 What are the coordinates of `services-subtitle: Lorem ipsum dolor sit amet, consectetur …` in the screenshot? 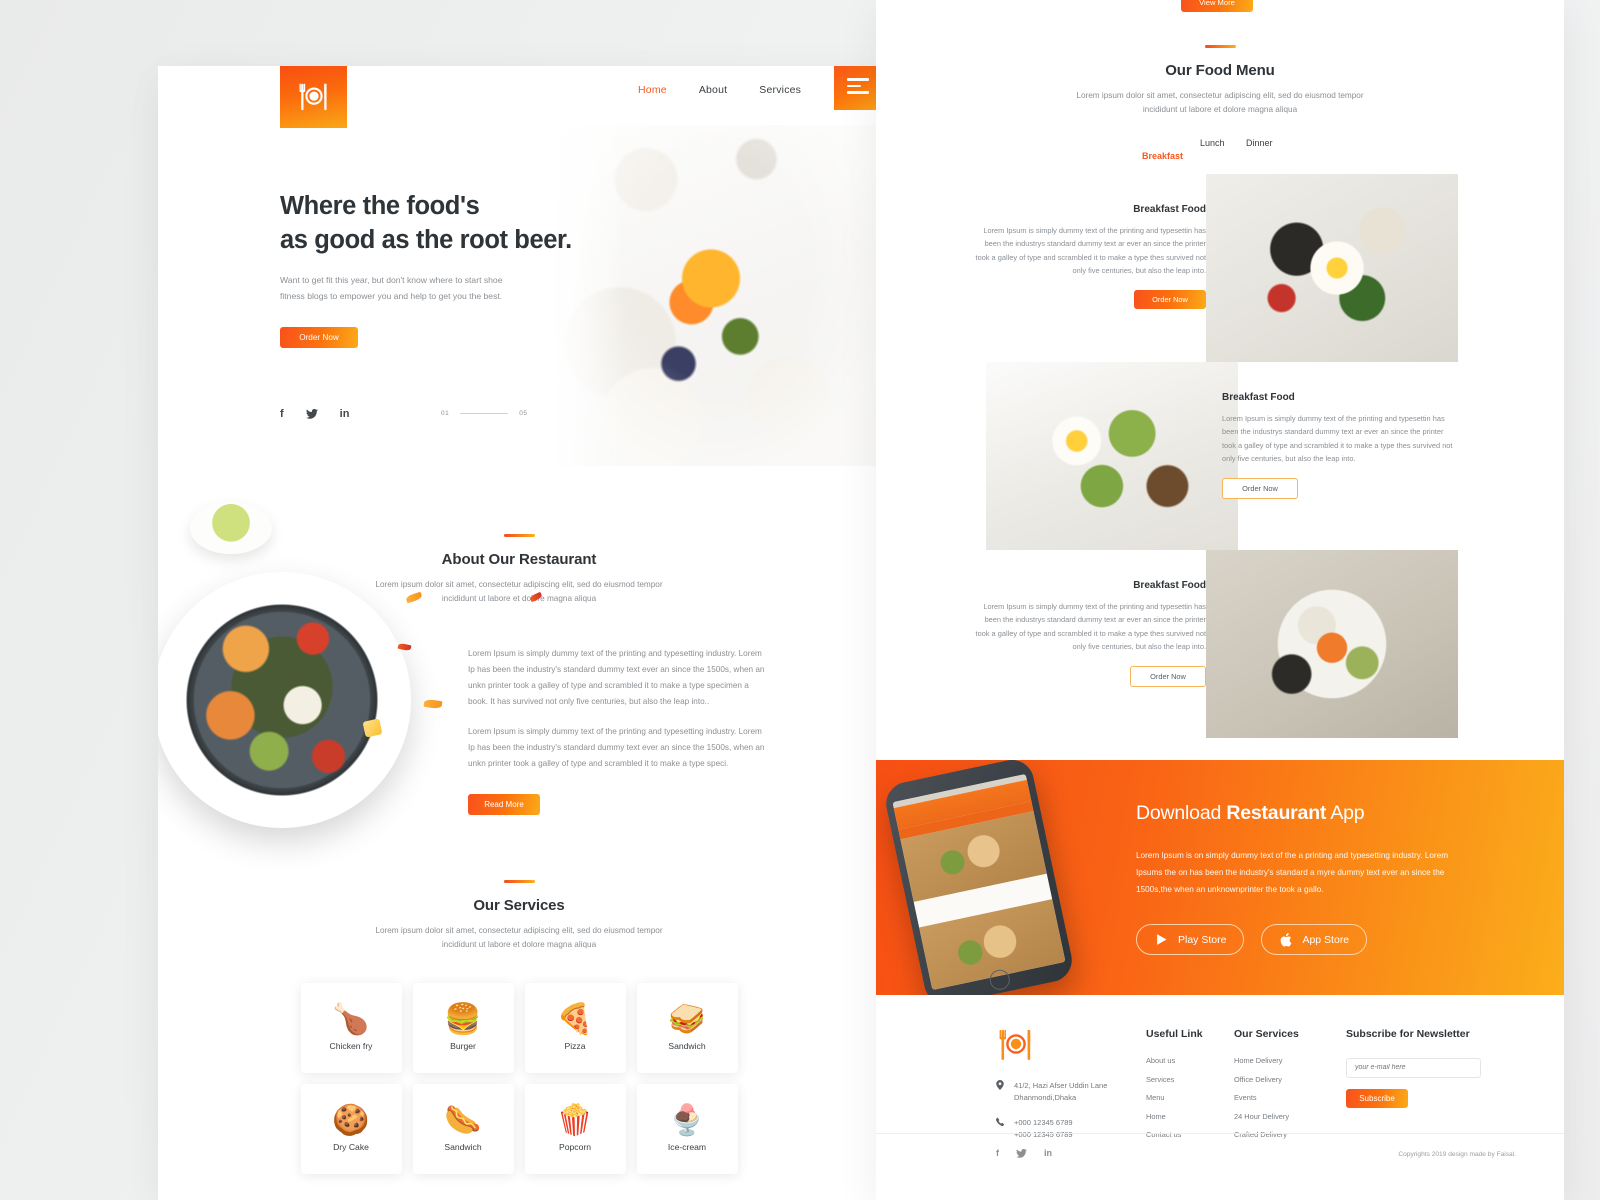 It's located at (519, 937).